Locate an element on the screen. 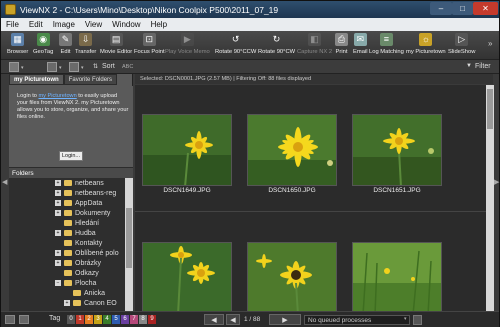  prev-page-button: ◀ is located at coordinates (233, 319).